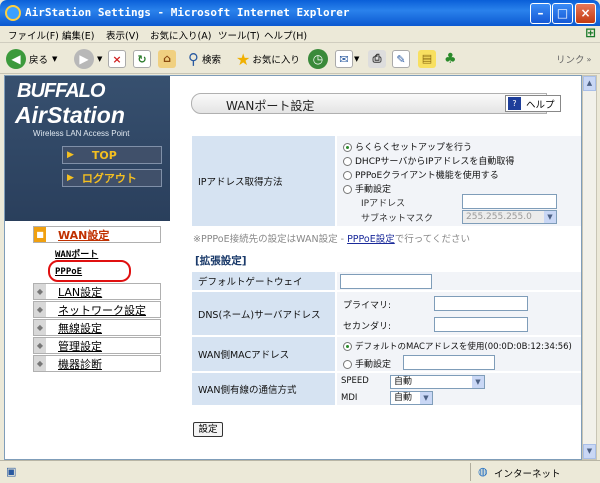 This screenshot has height=483, width=600. What do you see at coordinates (509, 217) in the screenshot?
I see `subnet-mask-select: 255.255.255.0 ▼` at bounding box center [509, 217].